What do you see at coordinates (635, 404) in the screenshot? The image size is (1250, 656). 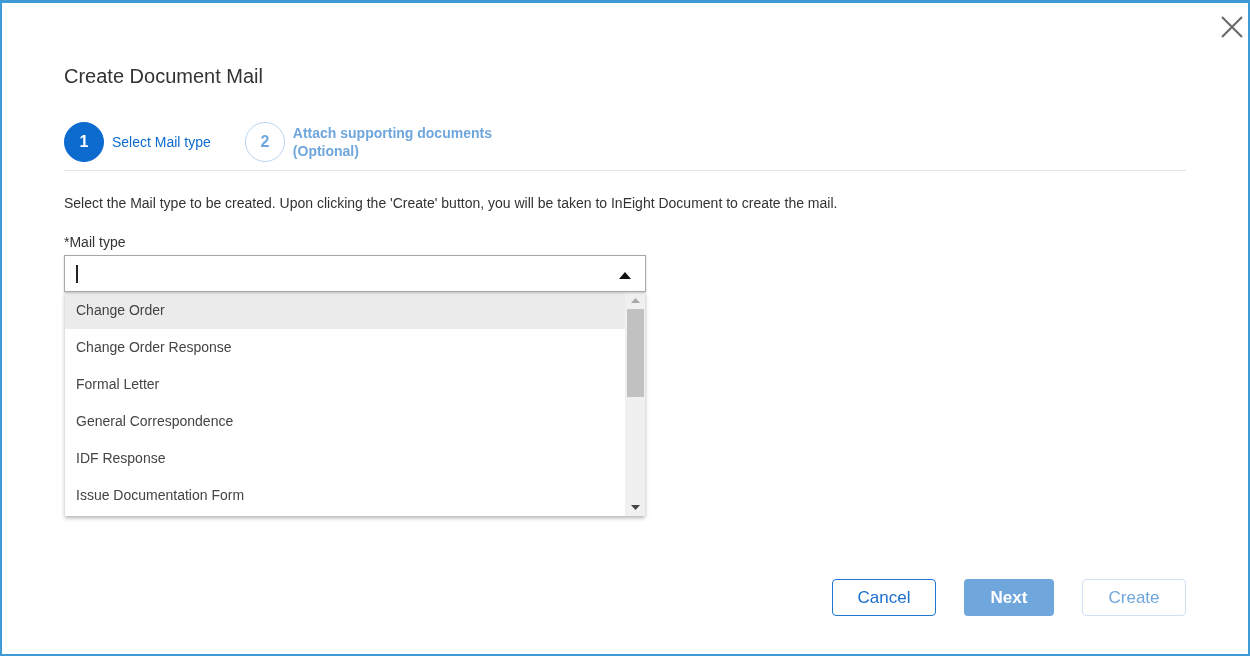 I see `scrollbar` at bounding box center [635, 404].